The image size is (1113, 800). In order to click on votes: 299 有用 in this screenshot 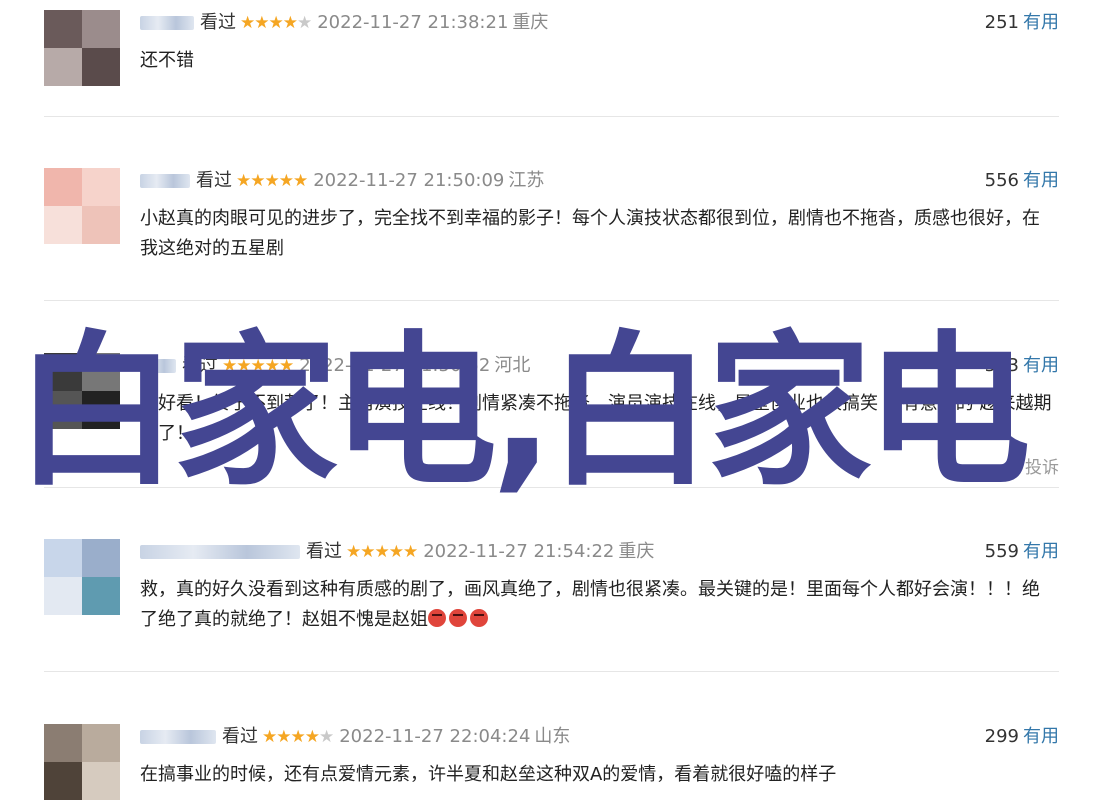, I will do `click(1022, 737)`.